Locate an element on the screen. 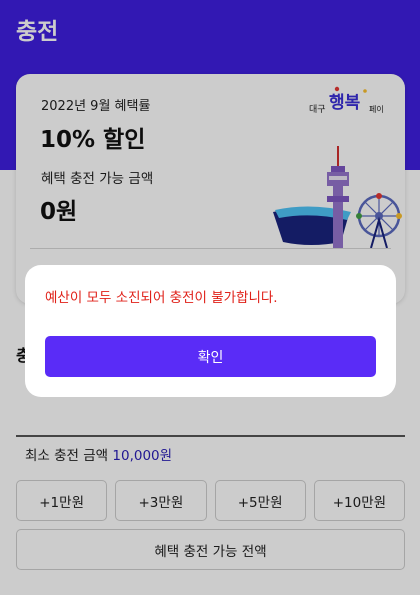 Image resolution: width=420 pixels, height=595 pixels. confirm-button: 확인 is located at coordinates (210, 356).